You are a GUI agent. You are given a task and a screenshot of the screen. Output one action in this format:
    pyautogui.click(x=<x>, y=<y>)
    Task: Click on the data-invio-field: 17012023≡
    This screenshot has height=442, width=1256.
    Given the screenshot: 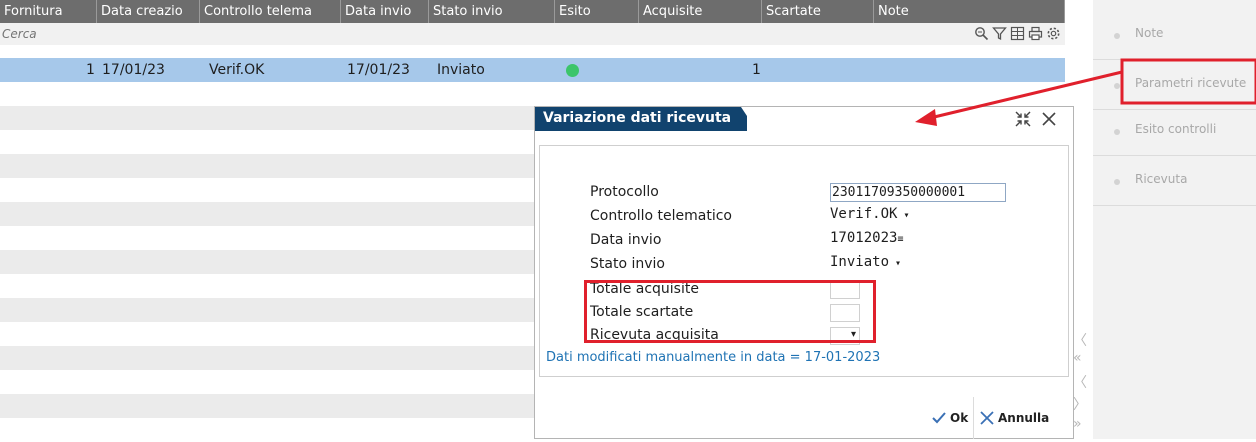 What is the action you would take?
    pyautogui.click(x=866, y=238)
    